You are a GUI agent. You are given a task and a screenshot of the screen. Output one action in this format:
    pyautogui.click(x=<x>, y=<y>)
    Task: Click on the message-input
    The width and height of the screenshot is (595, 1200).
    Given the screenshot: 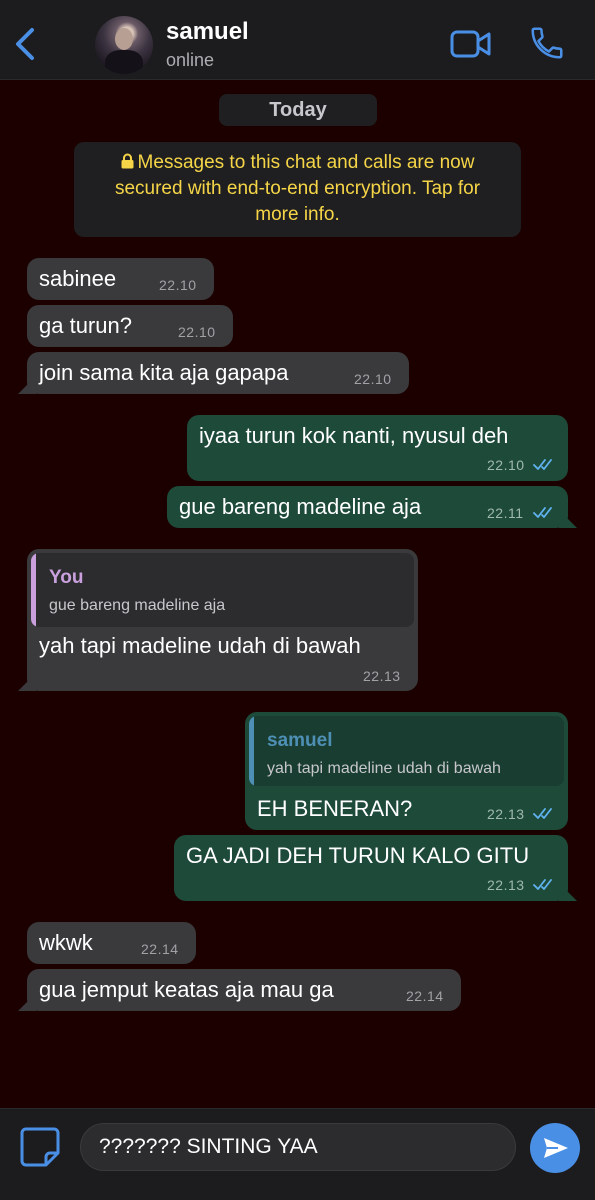 What is the action you would take?
    pyautogui.click(x=298, y=1147)
    